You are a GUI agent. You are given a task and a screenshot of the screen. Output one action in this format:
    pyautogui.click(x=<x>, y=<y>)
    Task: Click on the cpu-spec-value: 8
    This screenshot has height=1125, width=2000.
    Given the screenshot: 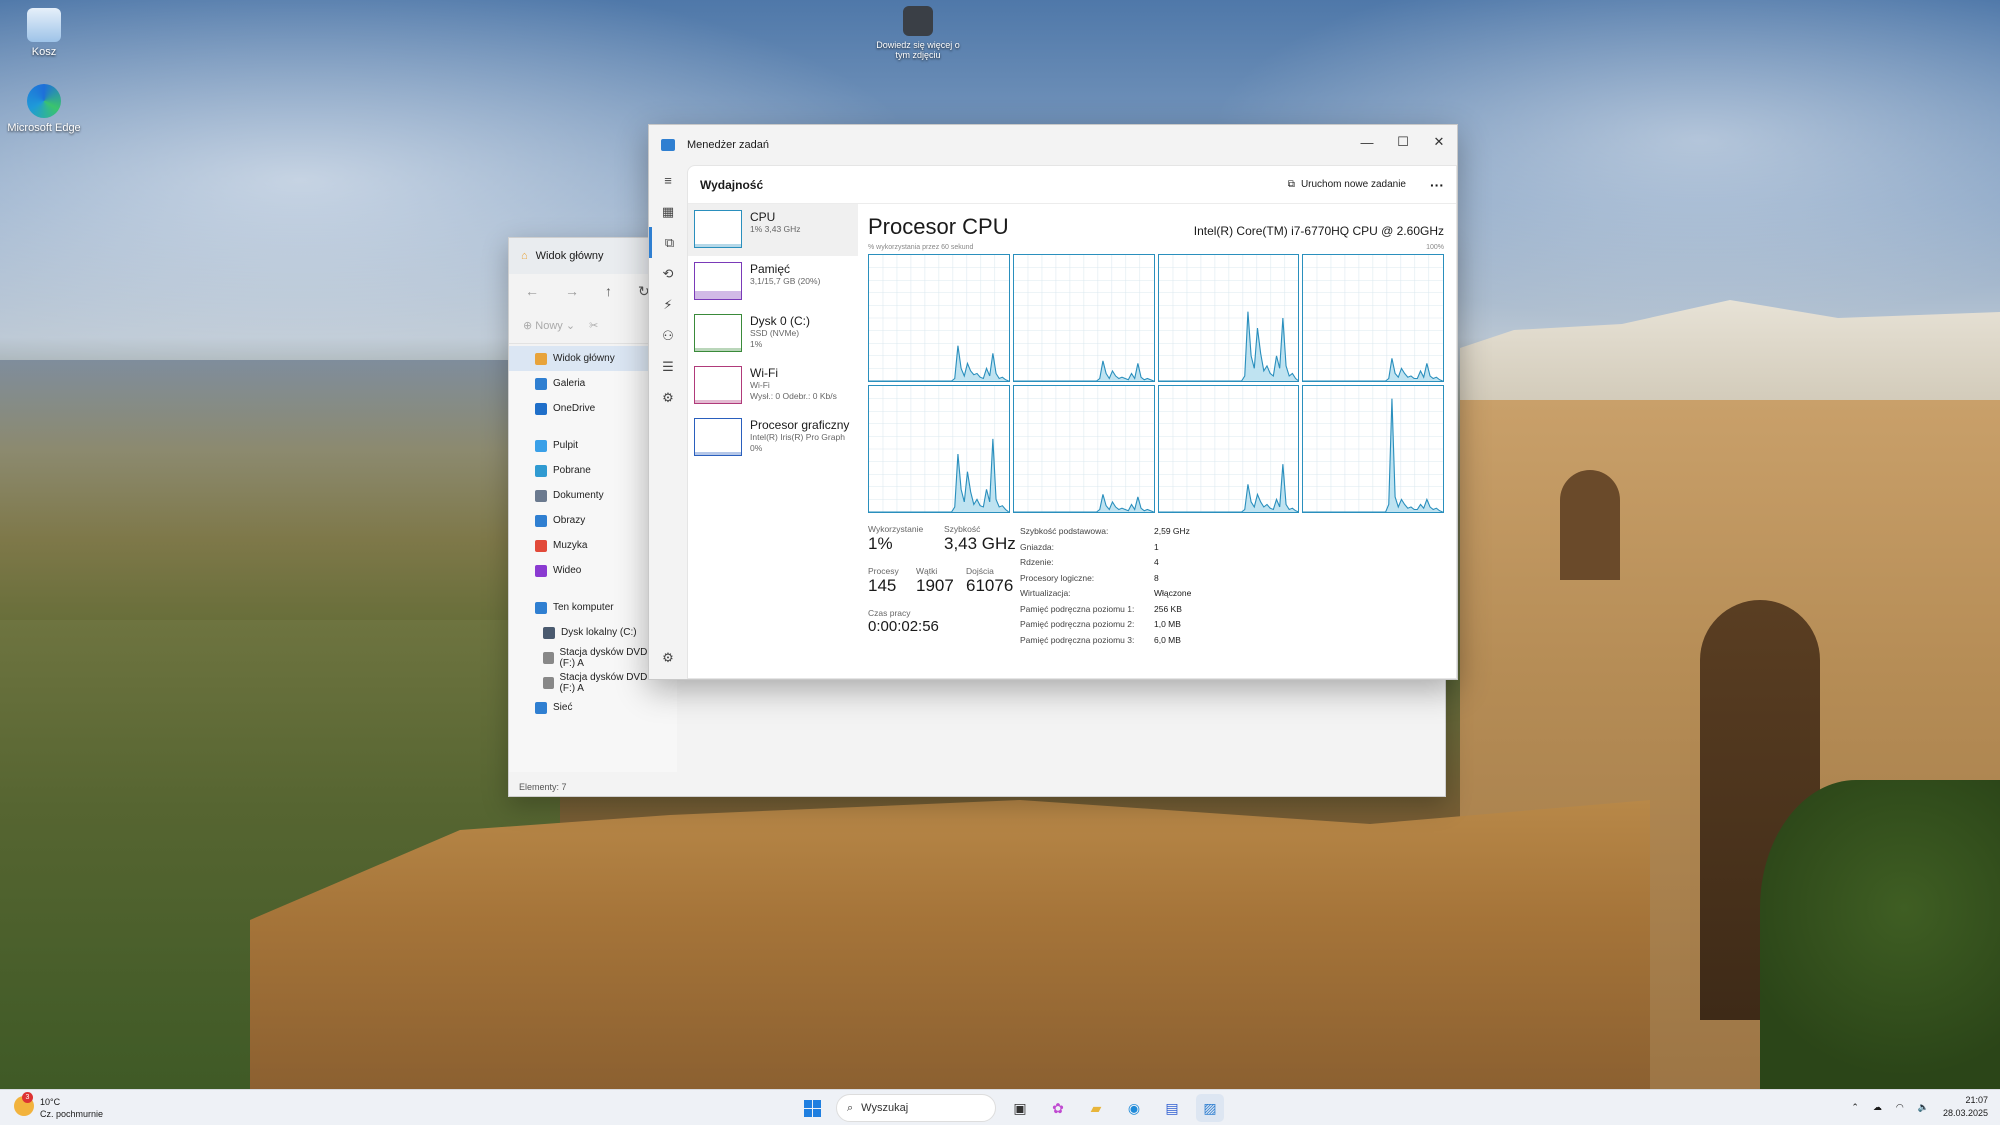 What is the action you would take?
    pyautogui.click(x=1156, y=577)
    